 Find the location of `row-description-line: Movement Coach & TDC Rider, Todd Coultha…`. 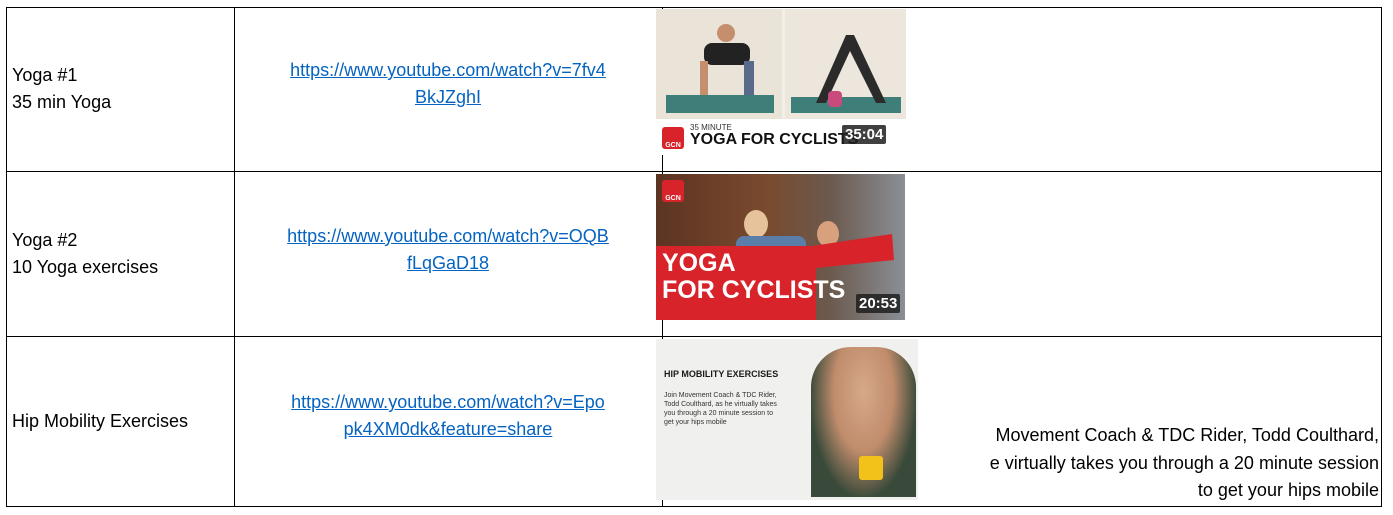

row-description-line: Movement Coach & TDC Rider, Todd Coultha… is located at coordinates (1187, 435).